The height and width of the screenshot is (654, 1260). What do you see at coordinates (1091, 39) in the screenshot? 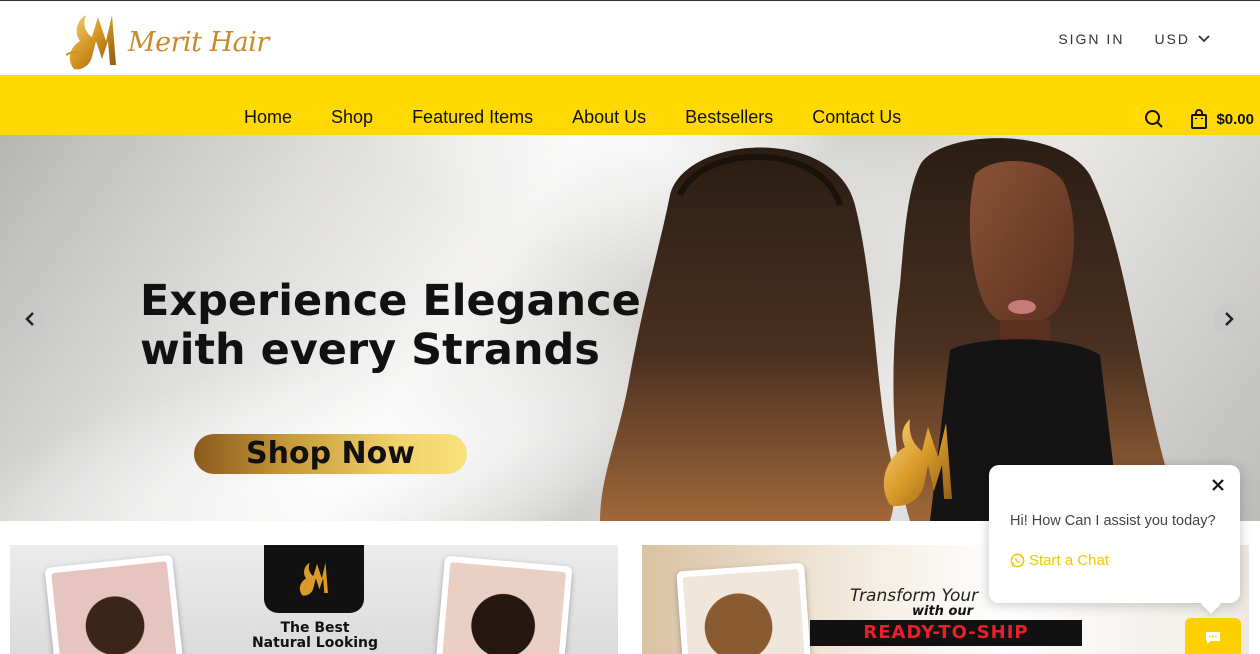
I see `sign-in-link: SIGN IN` at bounding box center [1091, 39].